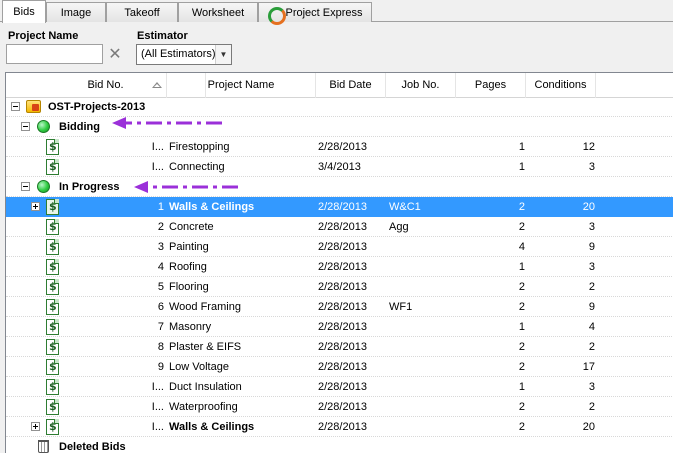 Image resolution: width=673 pixels, height=453 pixels. I want to click on table-row: I... Firestopping 2/28/2013 1 12, so click(339, 147).